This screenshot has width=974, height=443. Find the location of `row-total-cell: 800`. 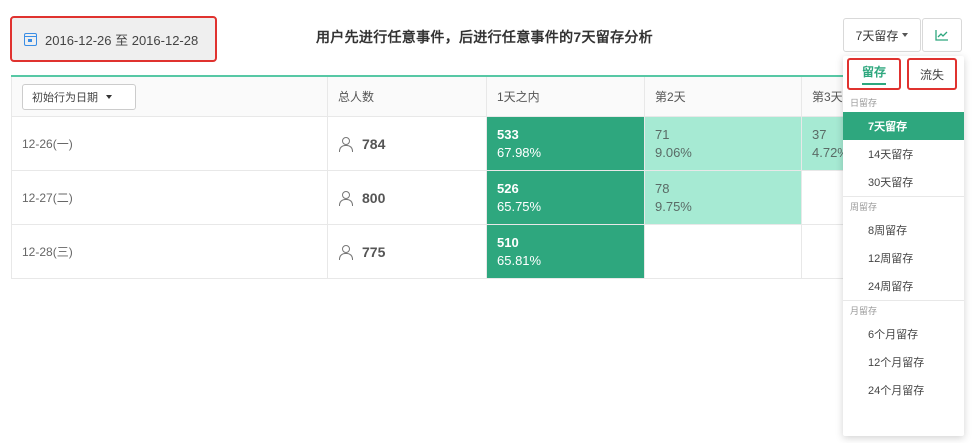

row-total-cell: 800 is located at coordinates (407, 197).